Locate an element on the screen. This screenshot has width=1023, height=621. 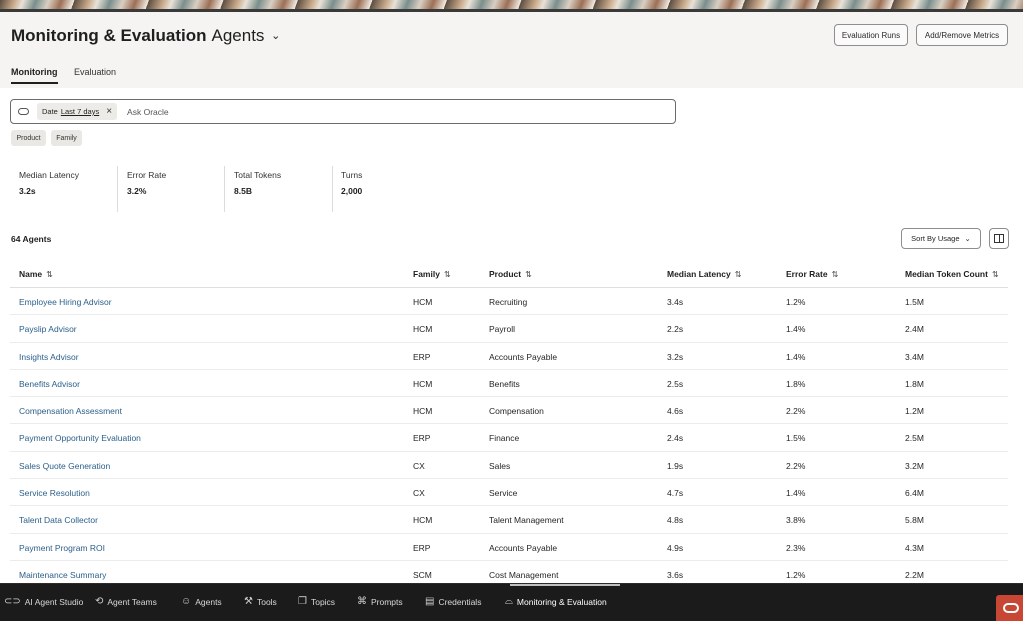
agent-name-link: Service Resolution is located at coordinates (54, 493).